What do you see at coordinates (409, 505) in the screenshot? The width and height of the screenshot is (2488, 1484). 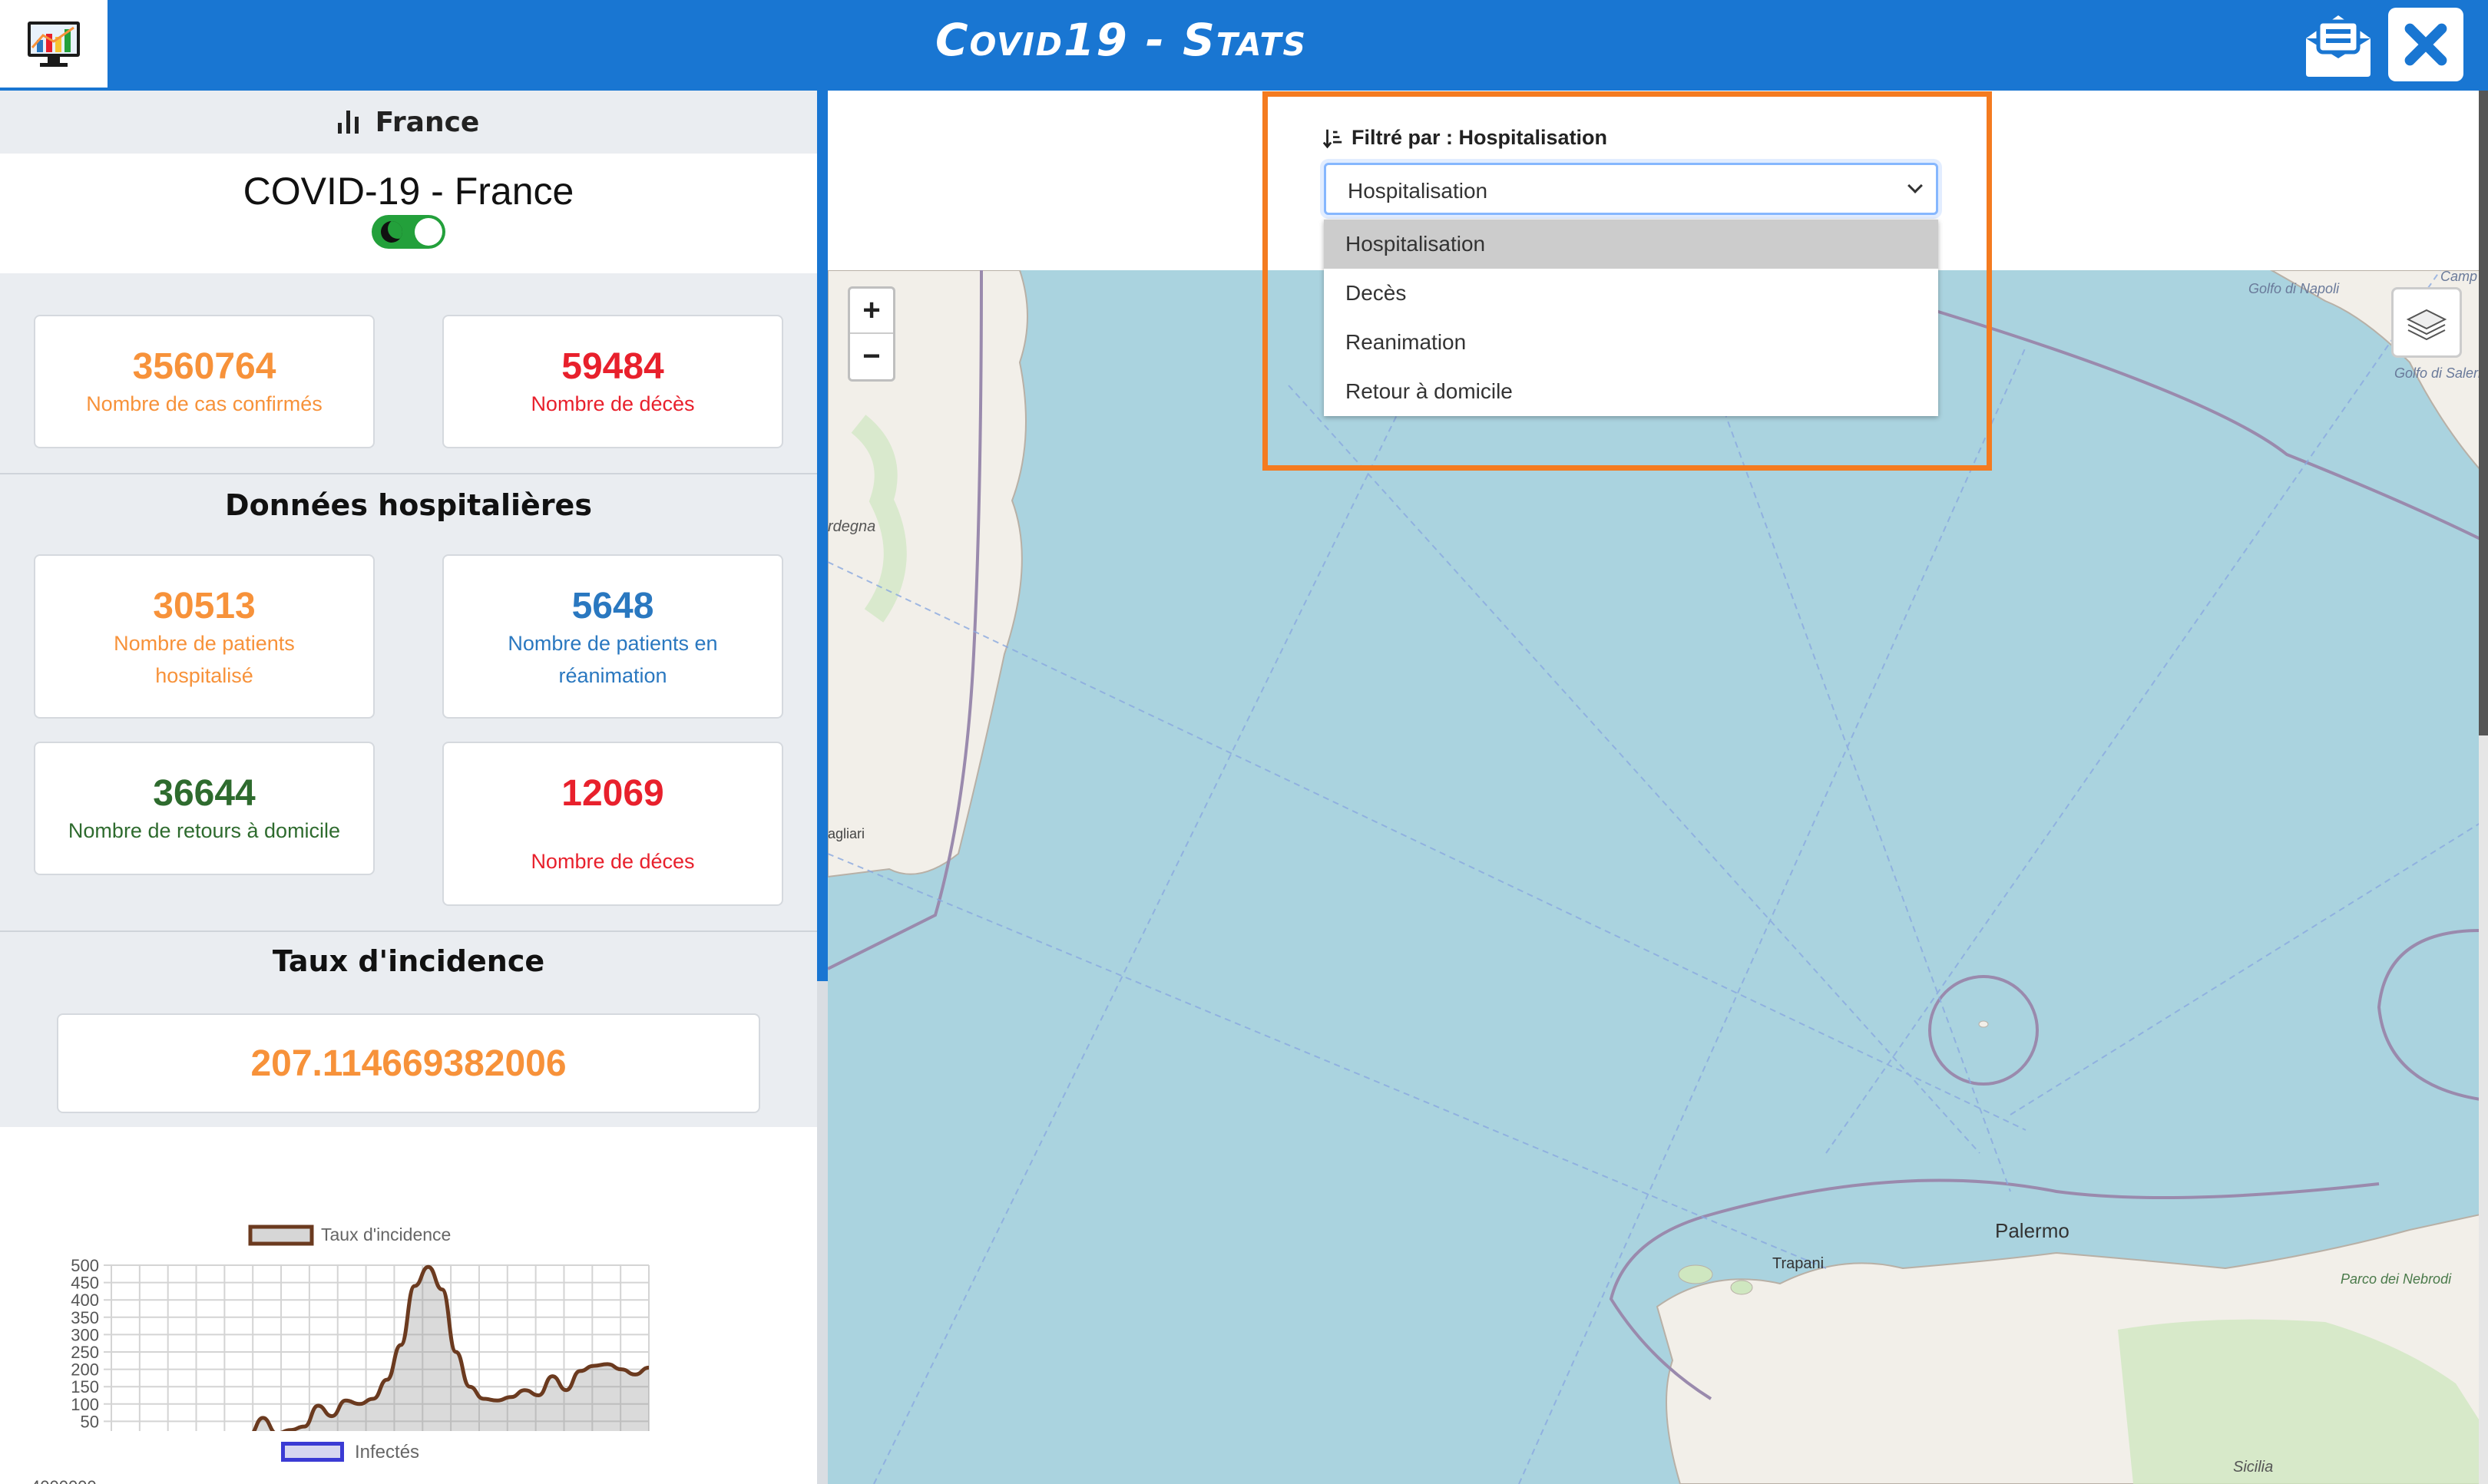 I see `hospital-section-title: Données hospitalières` at bounding box center [409, 505].